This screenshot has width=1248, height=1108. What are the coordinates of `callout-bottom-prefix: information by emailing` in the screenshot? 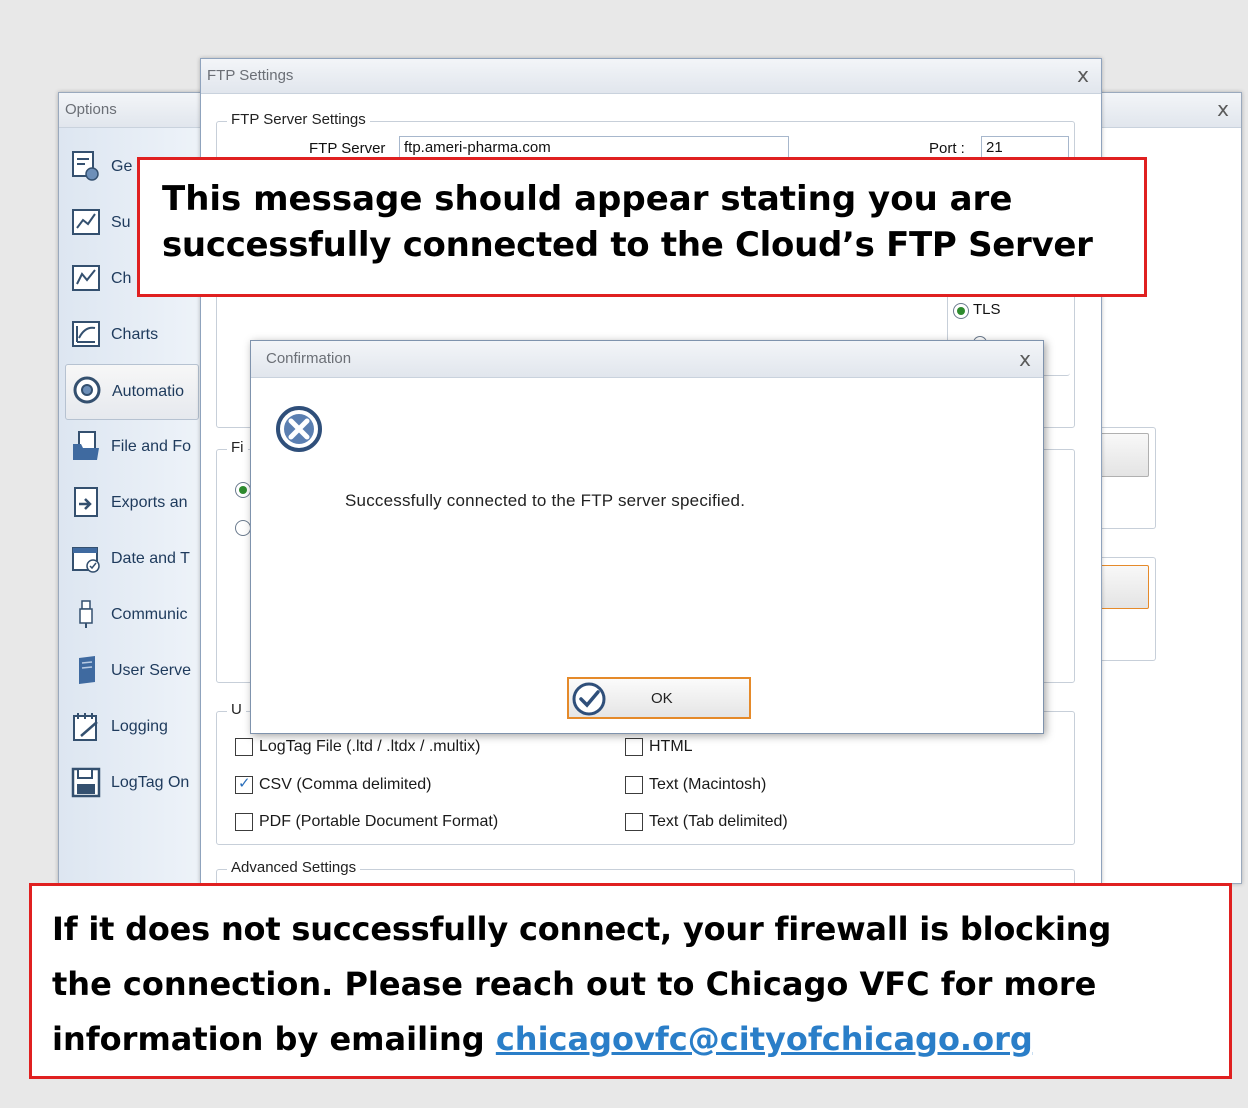 It's located at (274, 1039).